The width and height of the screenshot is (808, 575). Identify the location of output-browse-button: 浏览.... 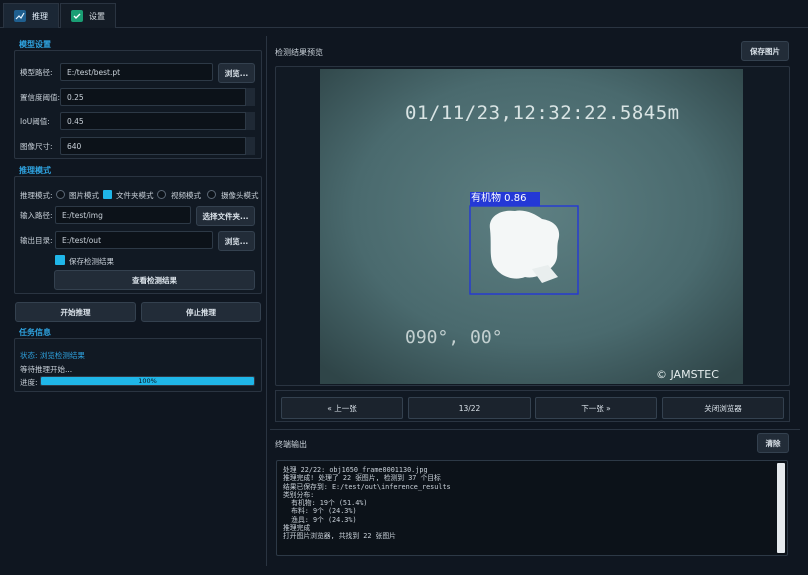
(236, 241).